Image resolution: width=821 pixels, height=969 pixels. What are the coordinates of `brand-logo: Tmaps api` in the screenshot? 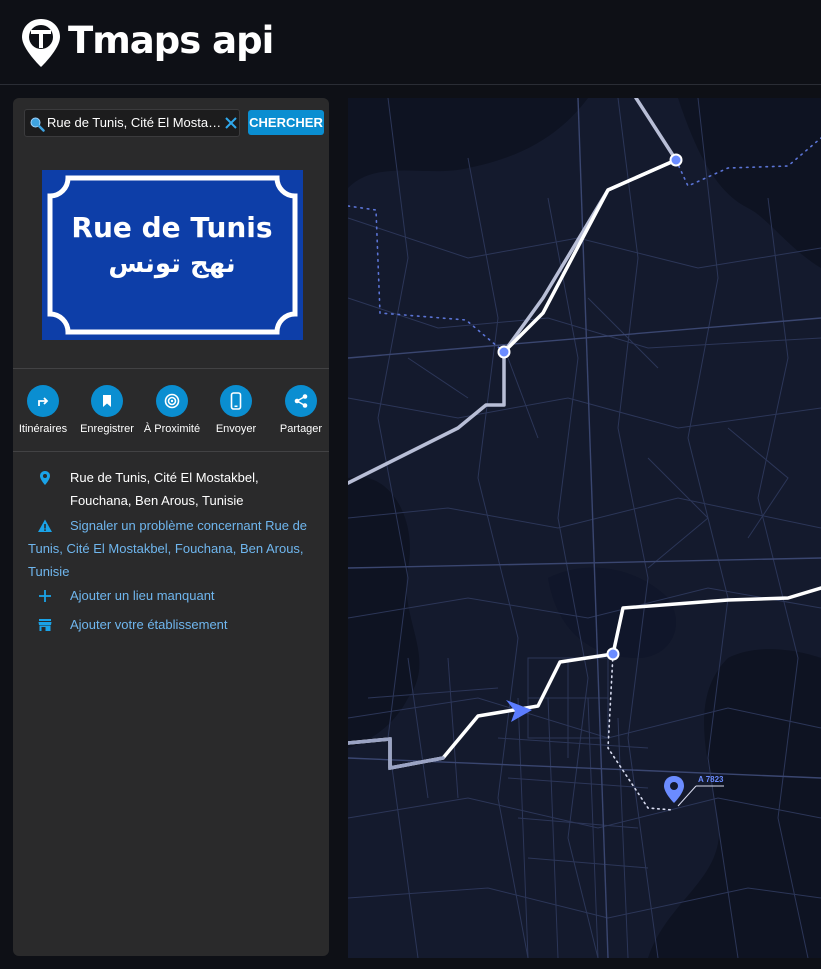 It's located at (147, 43).